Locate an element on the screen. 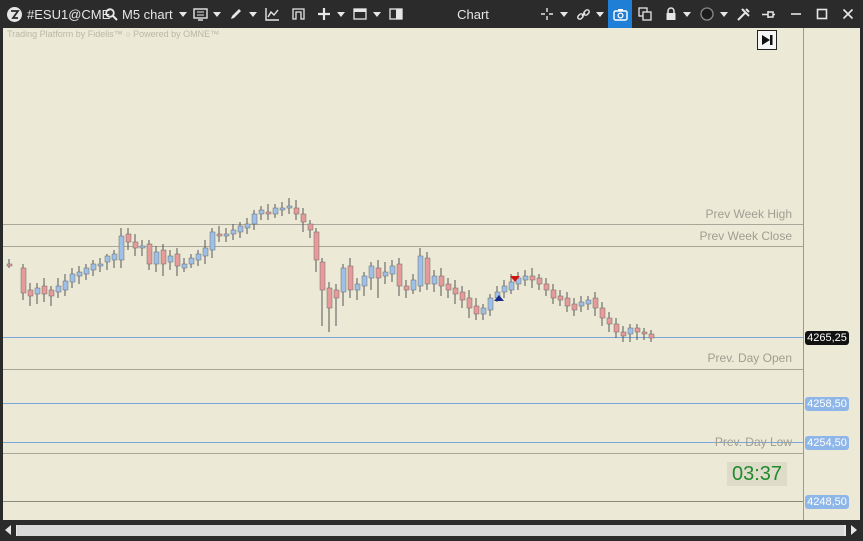 Image resolution: width=863 pixels, height=541 pixels. link-dropdown is located at coordinates (590, 14).